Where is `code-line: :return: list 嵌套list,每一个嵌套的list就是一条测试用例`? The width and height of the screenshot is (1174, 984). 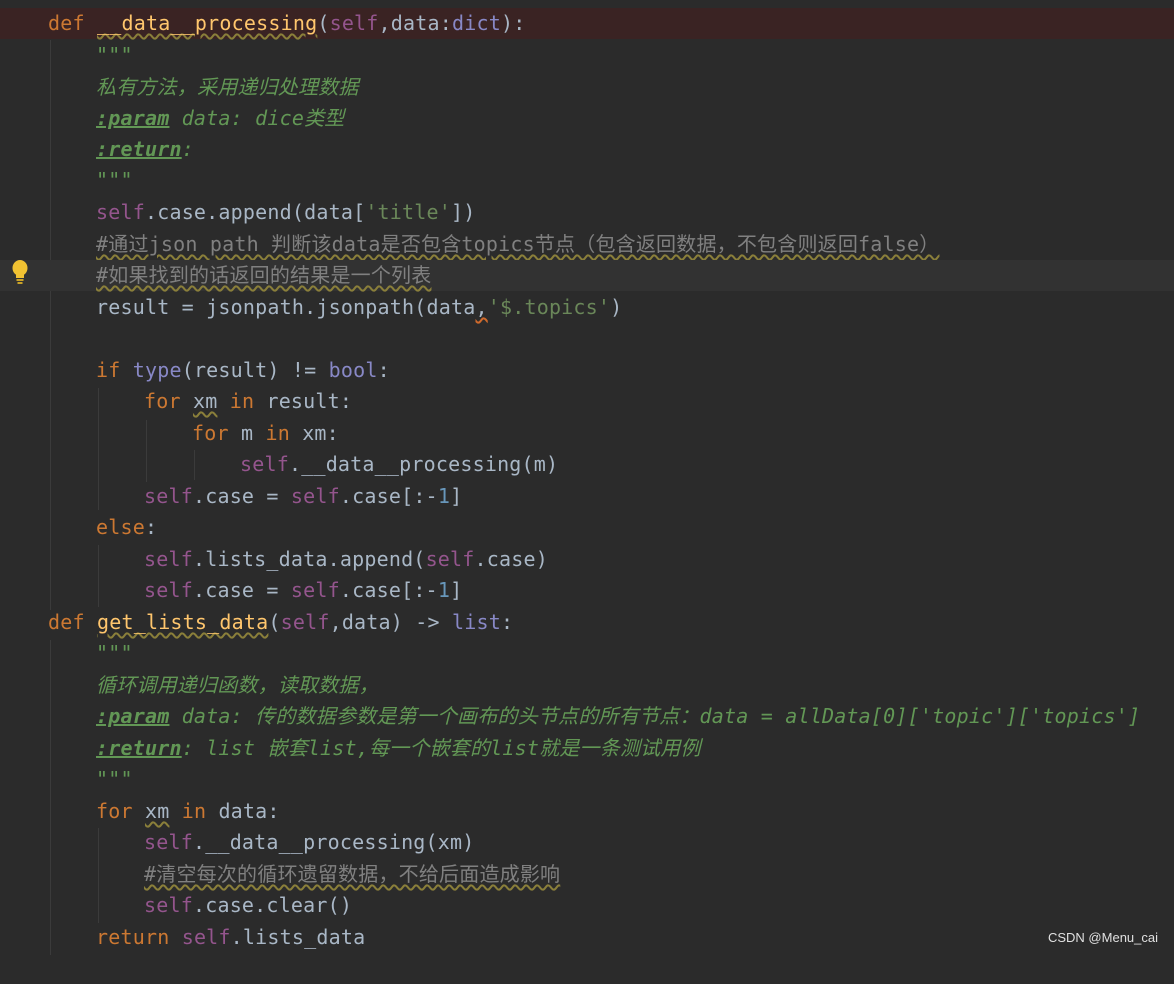 code-line: :return: list 嵌套list,每一个嵌套的list就是一条测试用例 is located at coordinates (587, 748).